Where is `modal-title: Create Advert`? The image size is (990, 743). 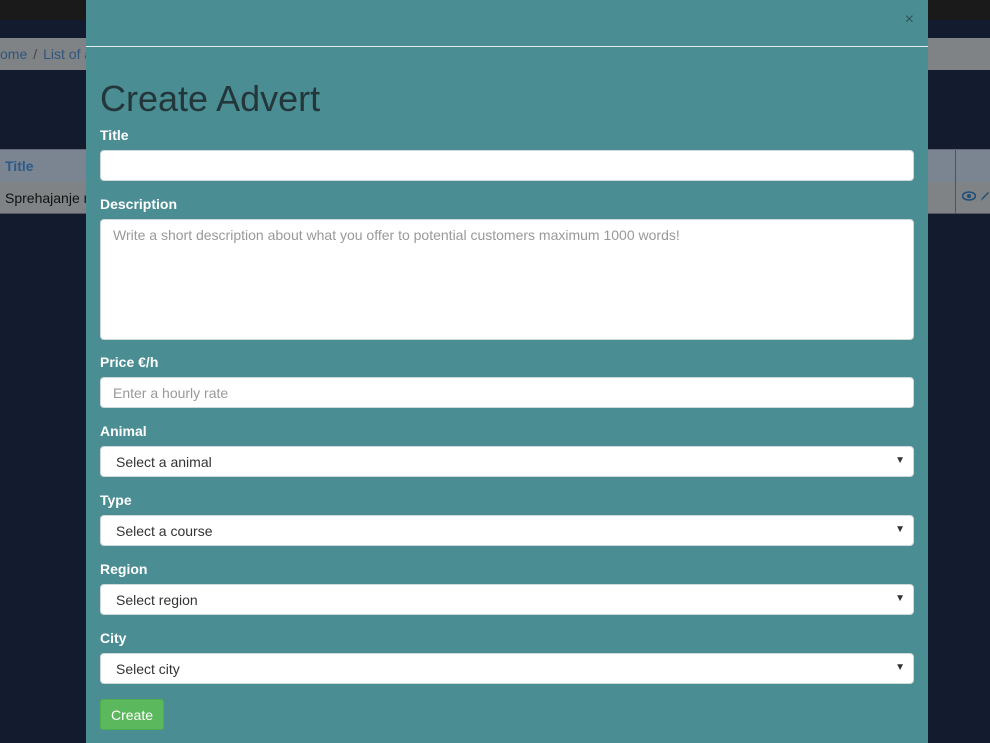 modal-title: Create Advert is located at coordinates (210, 98).